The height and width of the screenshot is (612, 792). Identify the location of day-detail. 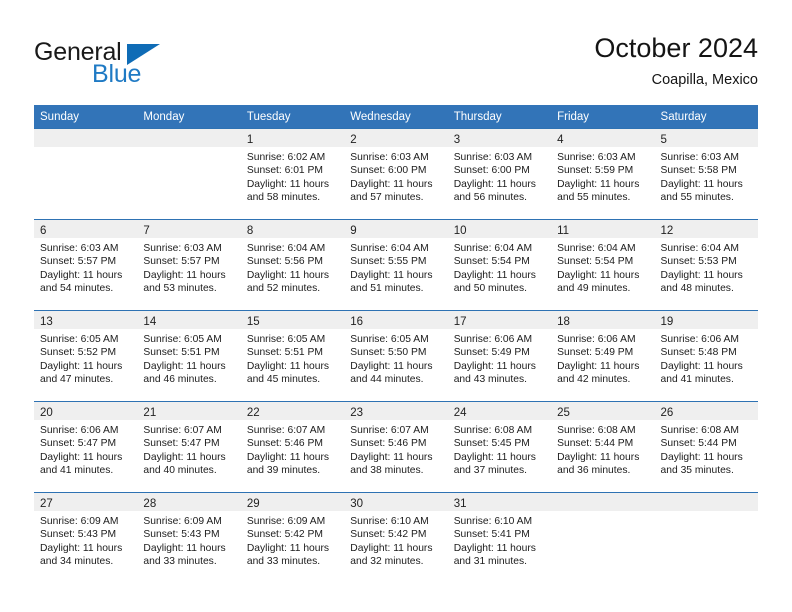
(85, 149).